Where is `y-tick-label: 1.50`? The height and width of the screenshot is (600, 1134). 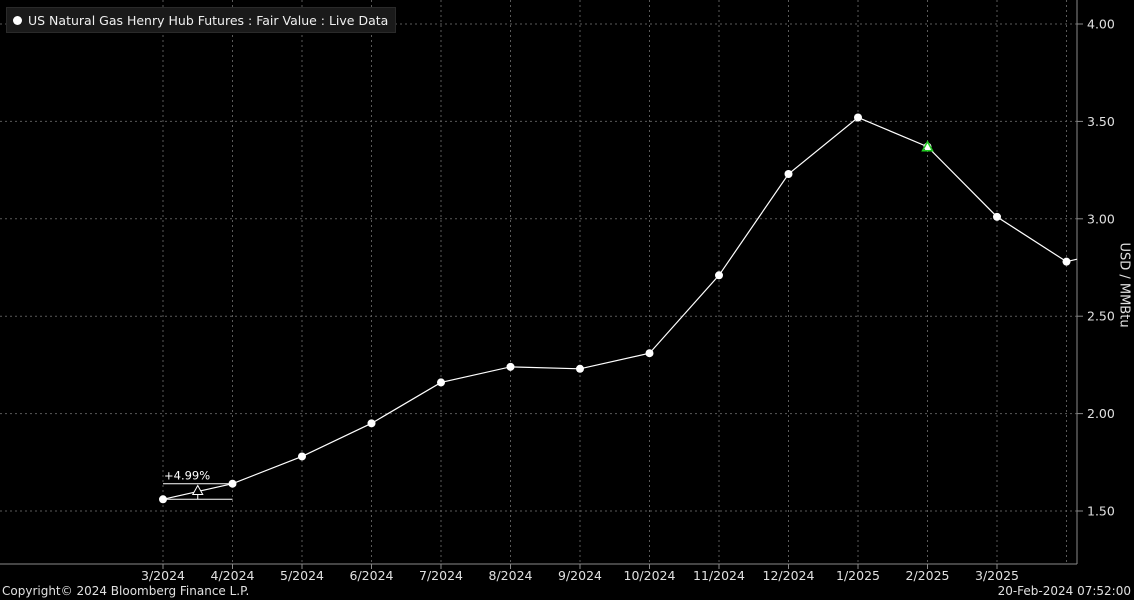
y-tick-label: 1.50 is located at coordinates (1101, 511).